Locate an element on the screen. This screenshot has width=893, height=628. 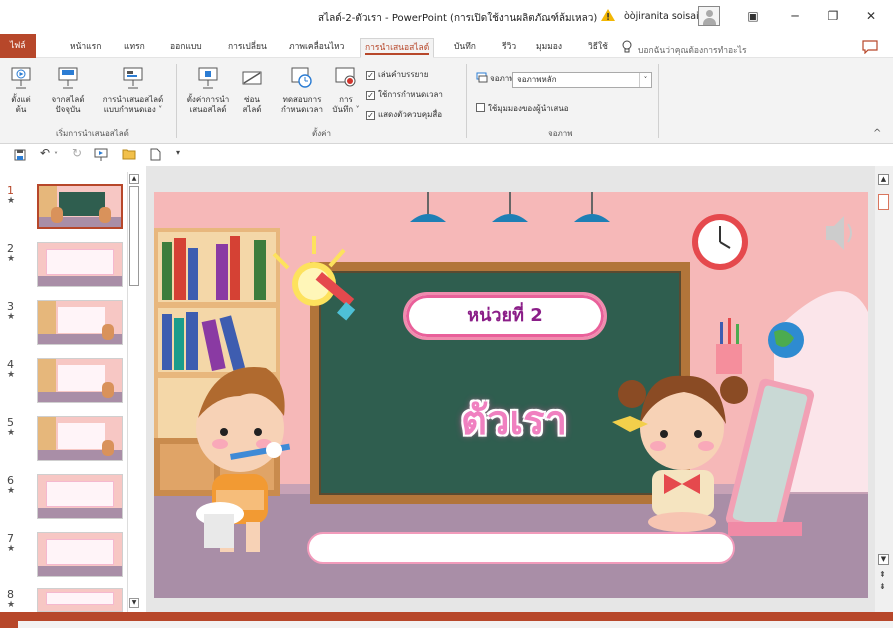
group-label-setup: ตั้งค่า is located at coordinates (321, 133).